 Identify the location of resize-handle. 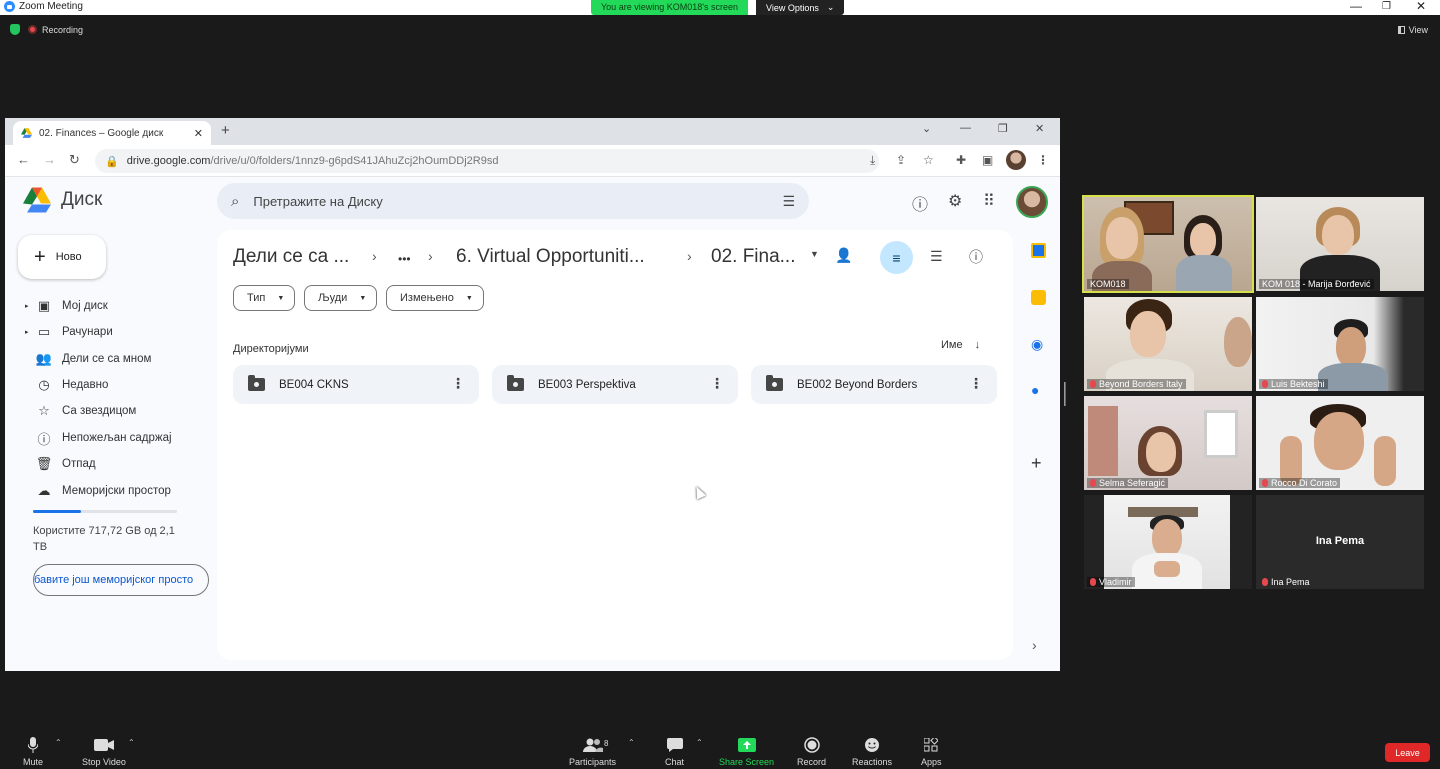
(1065, 394).